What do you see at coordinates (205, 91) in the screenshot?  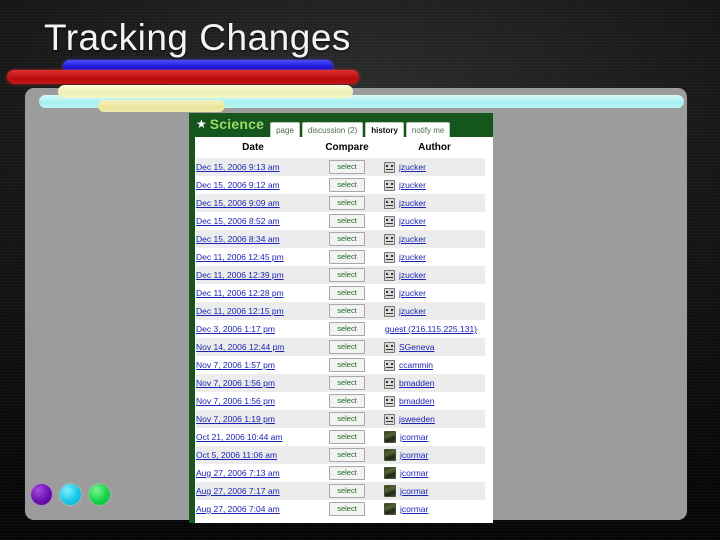 I see `decor-bar-cream` at bounding box center [205, 91].